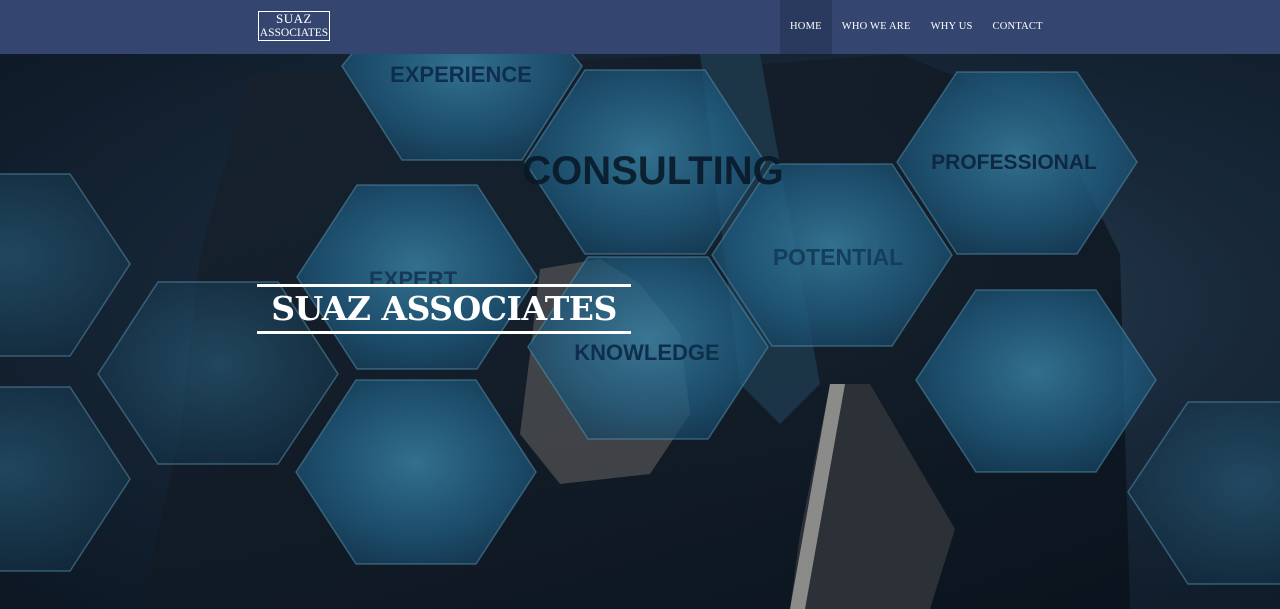 This screenshot has height=609, width=1280. What do you see at coordinates (952, 27) in the screenshot?
I see `nav-why-us: WHY US` at bounding box center [952, 27].